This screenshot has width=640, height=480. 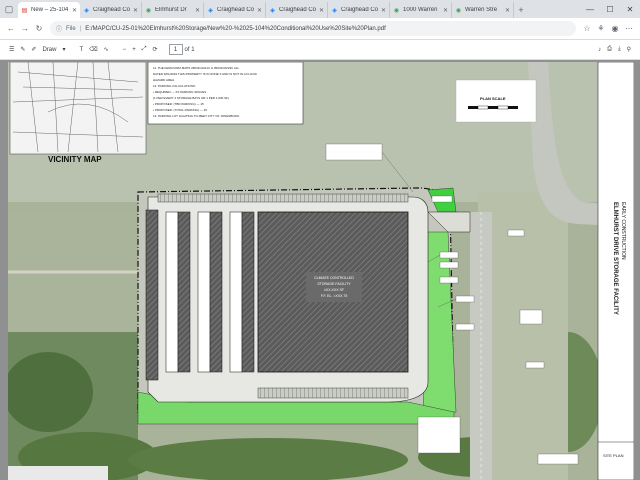 What do you see at coordinates (49, 50) in the screenshot?
I see `draw-button: Draw` at bounding box center [49, 50].